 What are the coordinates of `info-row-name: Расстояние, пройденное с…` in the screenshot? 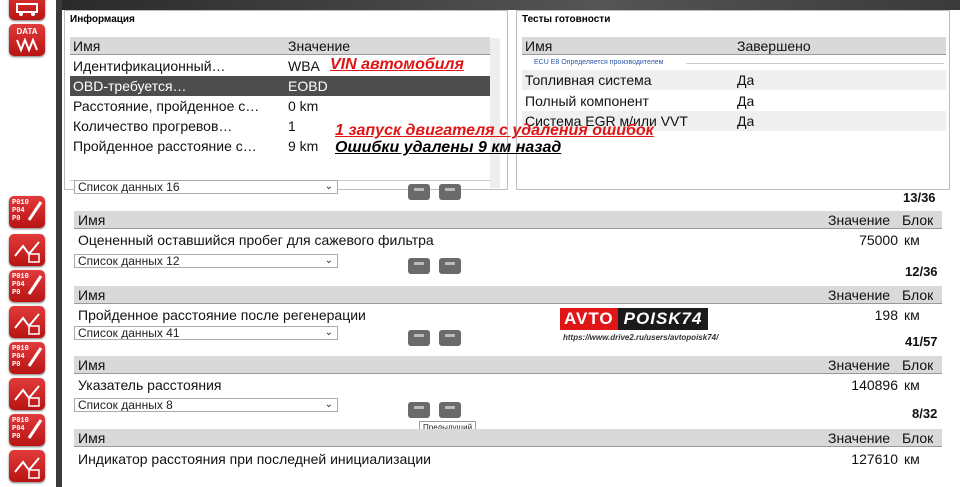 It's located at (166, 106).